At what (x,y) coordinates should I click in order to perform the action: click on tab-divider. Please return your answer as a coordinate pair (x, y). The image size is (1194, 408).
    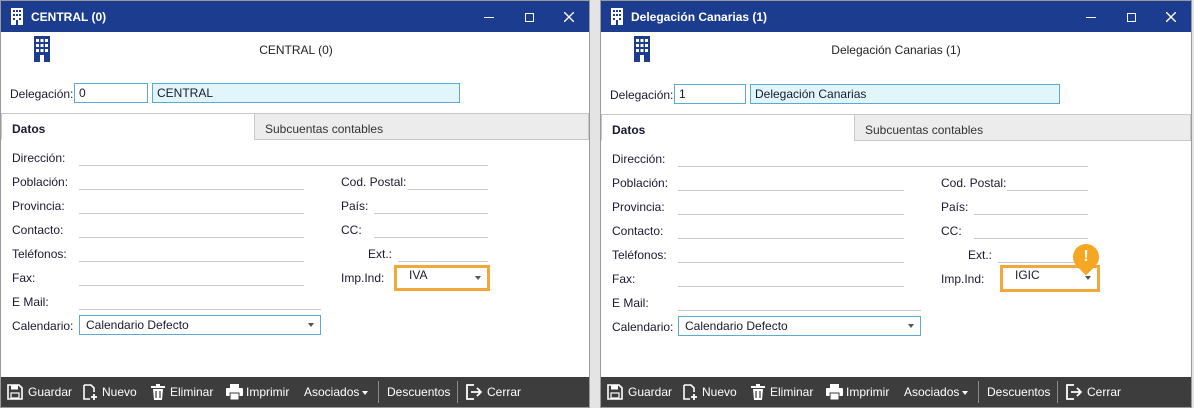
    Looking at the image, I should click on (1023, 140).